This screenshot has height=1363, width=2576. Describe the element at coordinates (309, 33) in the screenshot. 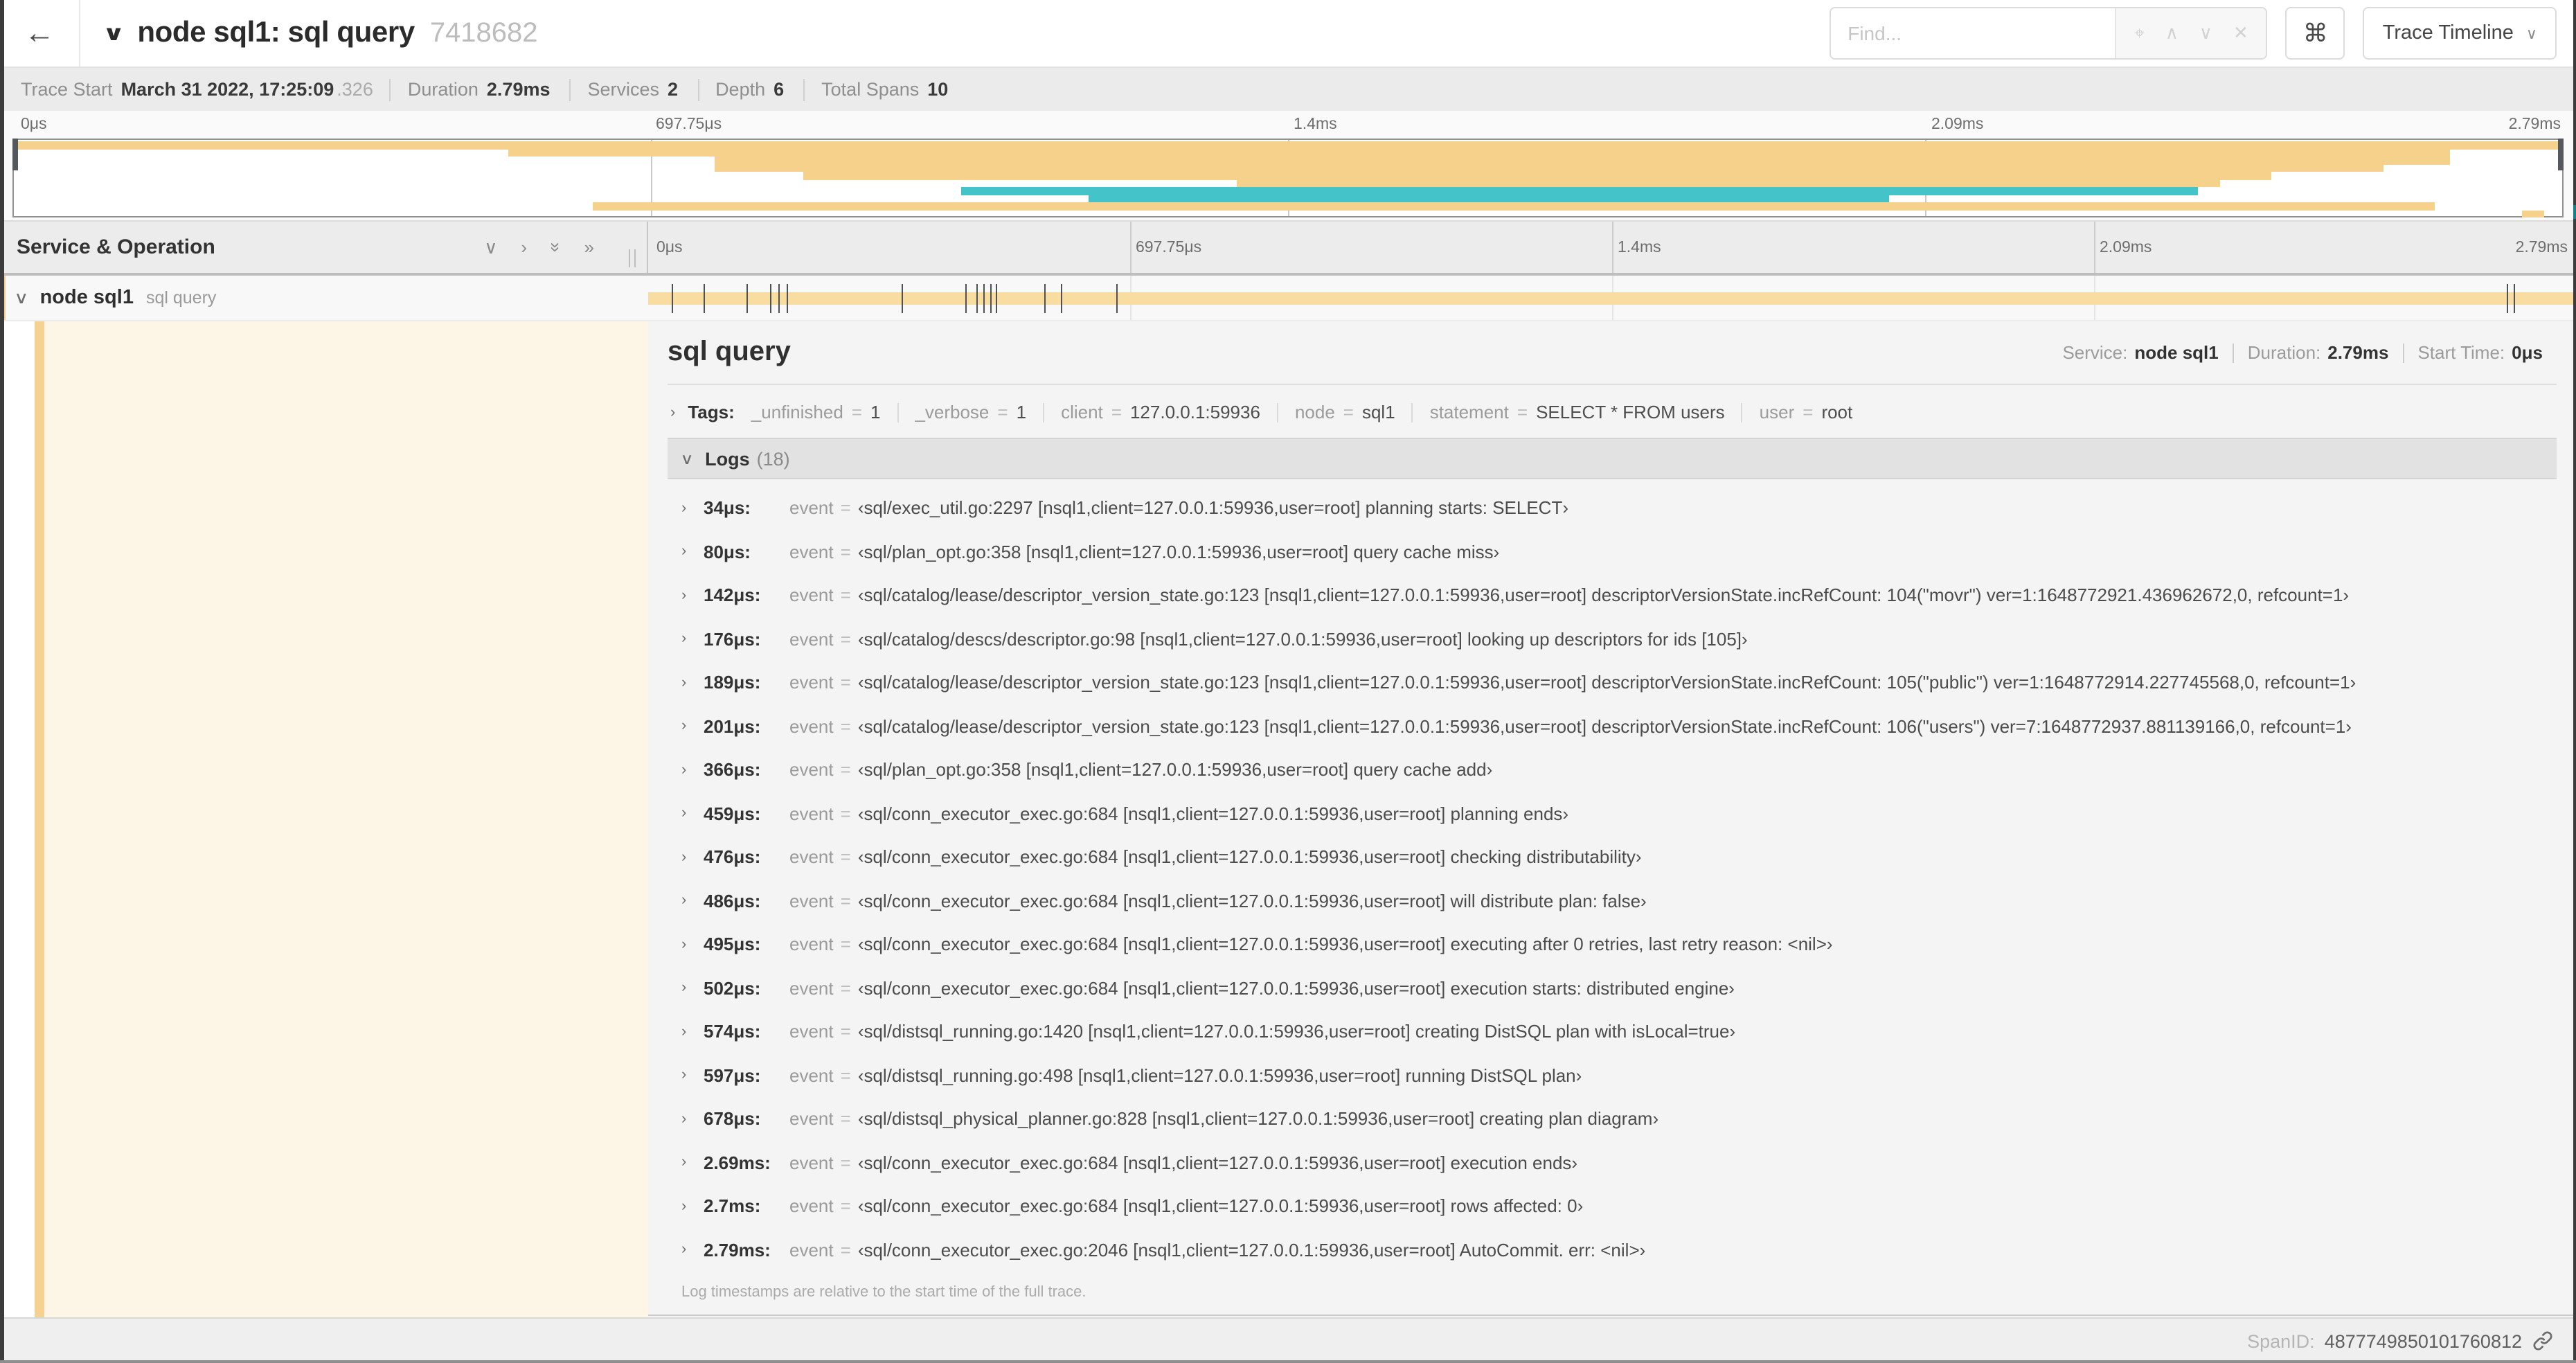

I see `trace-title-wrap: ∨ node sql1: sql query 7418682` at that location.